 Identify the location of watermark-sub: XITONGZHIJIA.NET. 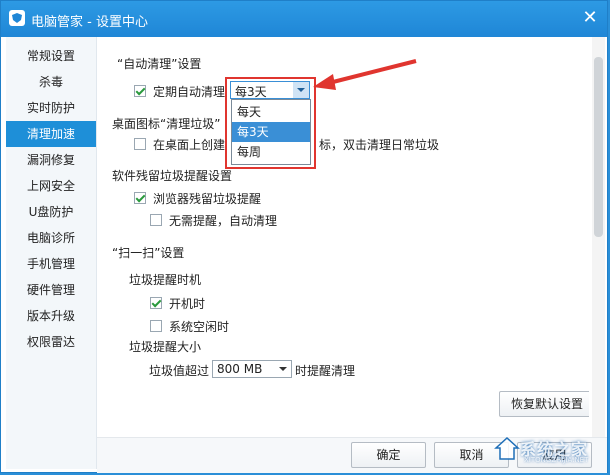
(556, 460).